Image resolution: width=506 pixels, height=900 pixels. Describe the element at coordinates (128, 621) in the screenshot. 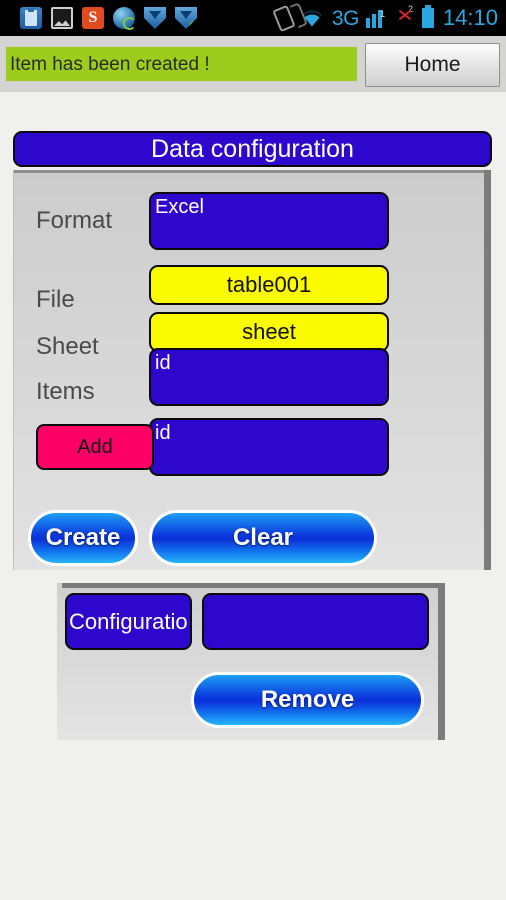

I see `configuration-name-chip: Configuratio` at that location.